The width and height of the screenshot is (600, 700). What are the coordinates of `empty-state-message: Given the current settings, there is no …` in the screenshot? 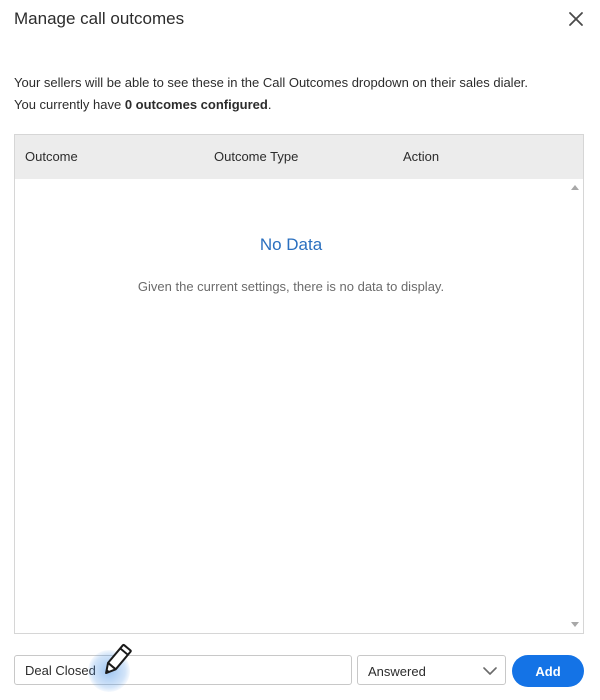 It's located at (291, 286).